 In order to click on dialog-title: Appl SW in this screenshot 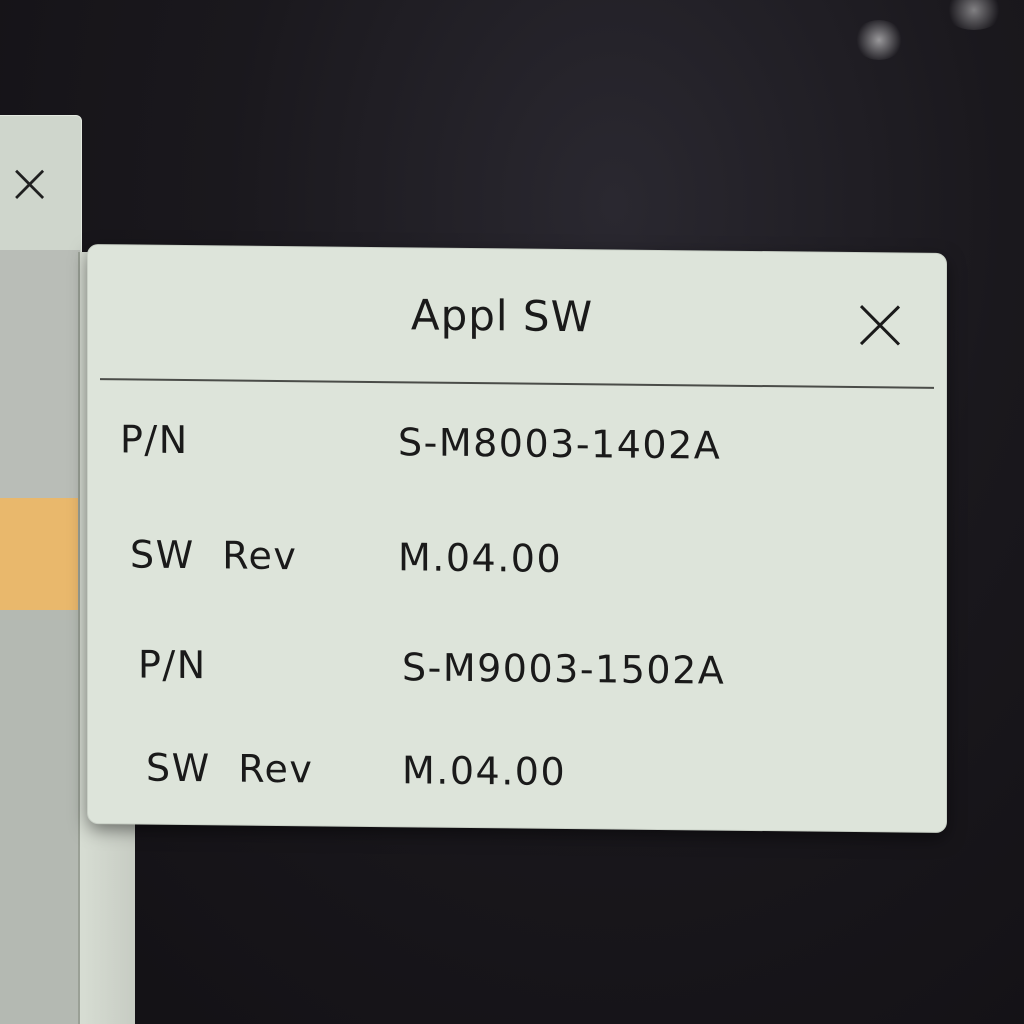, I will do `click(502, 316)`.